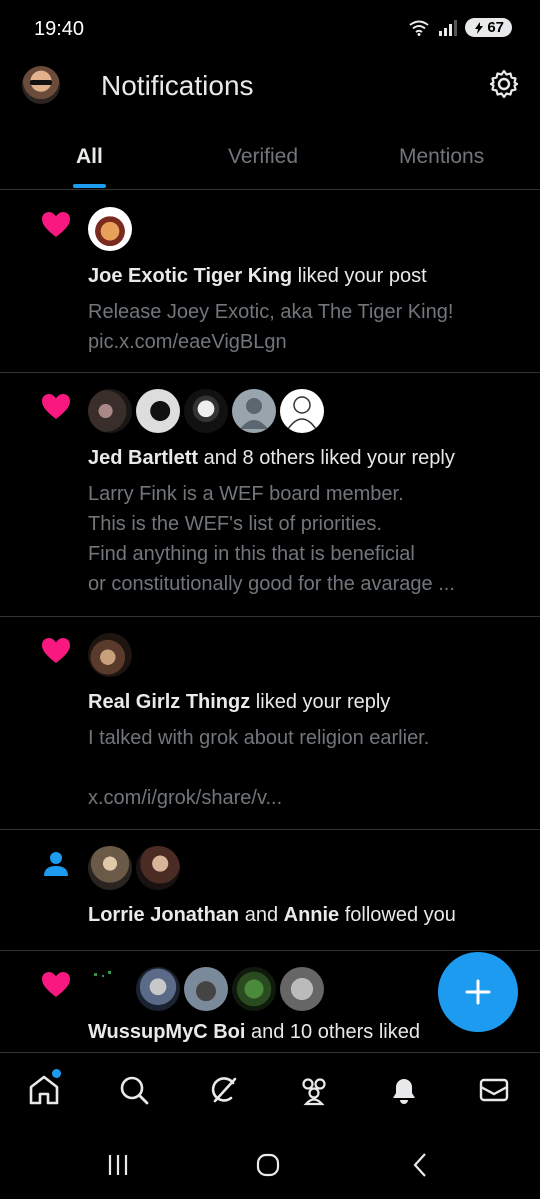 The image size is (540, 1199). I want to click on search-icon, so click(134, 1090).